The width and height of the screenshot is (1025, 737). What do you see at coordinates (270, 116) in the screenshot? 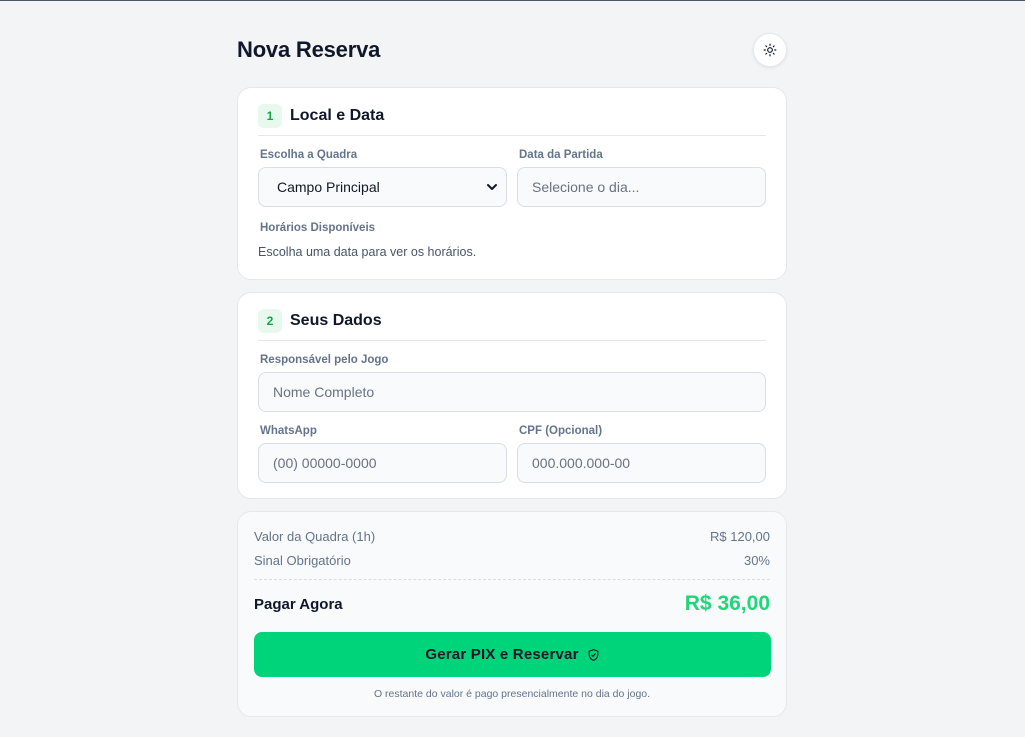
I see `step-badge: 1` at bounding box center [270, 116].